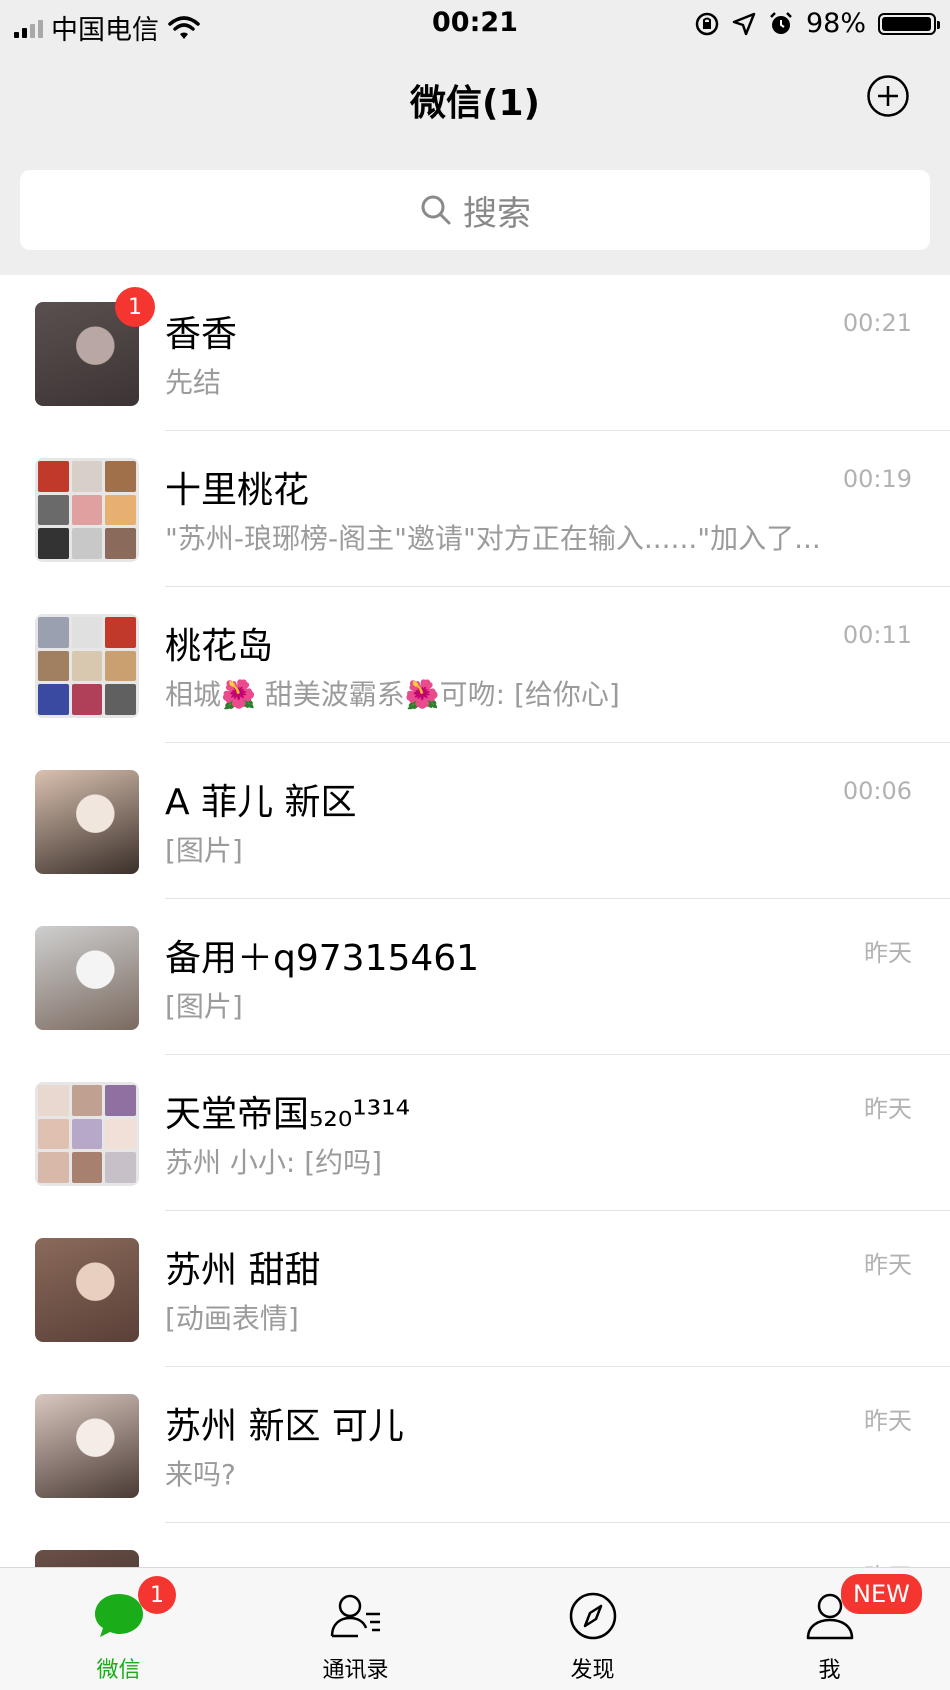  I want to click on chat-list-item: 天堂帝国₅₂₀¹³¹⁴ 苏州 小小: [约吗] 昨天, so click(475, 1133).